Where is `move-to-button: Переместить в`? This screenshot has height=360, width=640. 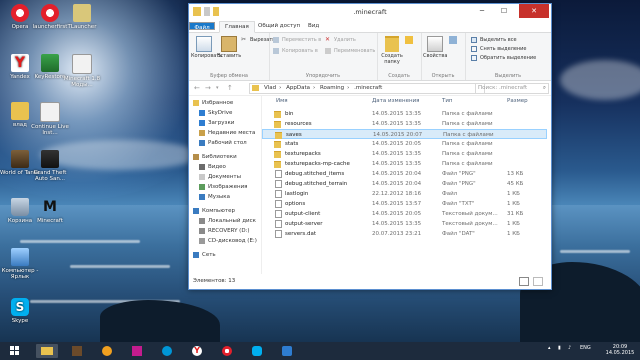
move-to-button: Переместить в is located at coordinates (297, 40).